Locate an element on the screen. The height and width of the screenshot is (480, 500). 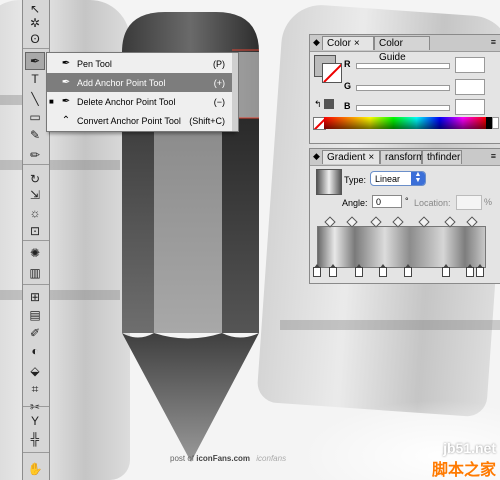
gradient-type-select: Linear ▲ ▼ is located at coordinates (398, 178).